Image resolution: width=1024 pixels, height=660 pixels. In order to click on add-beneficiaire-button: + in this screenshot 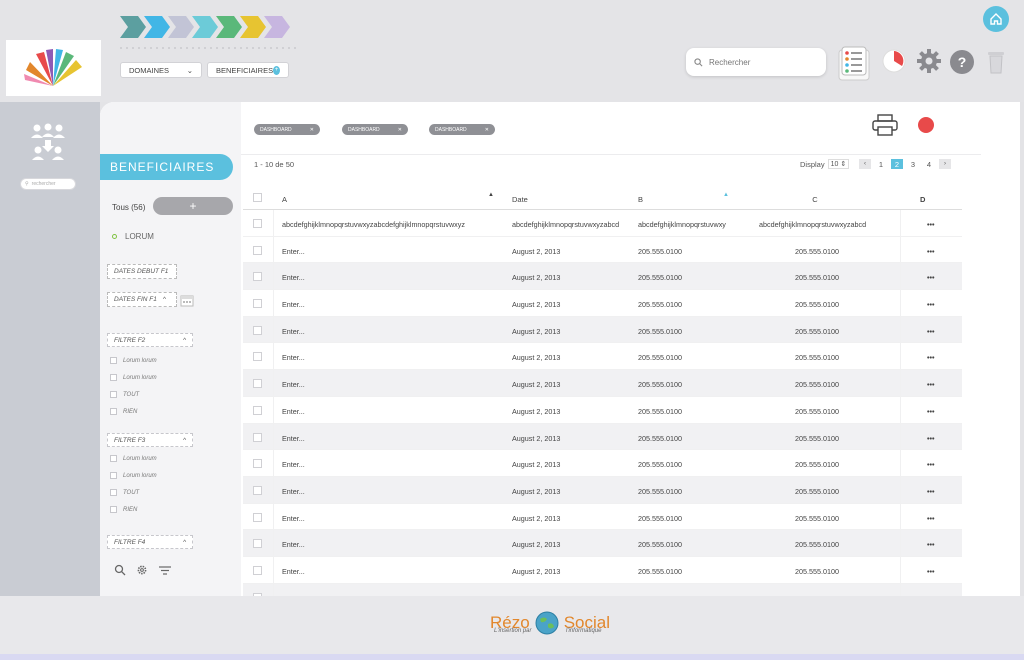, I will do `click(193, 206)`.